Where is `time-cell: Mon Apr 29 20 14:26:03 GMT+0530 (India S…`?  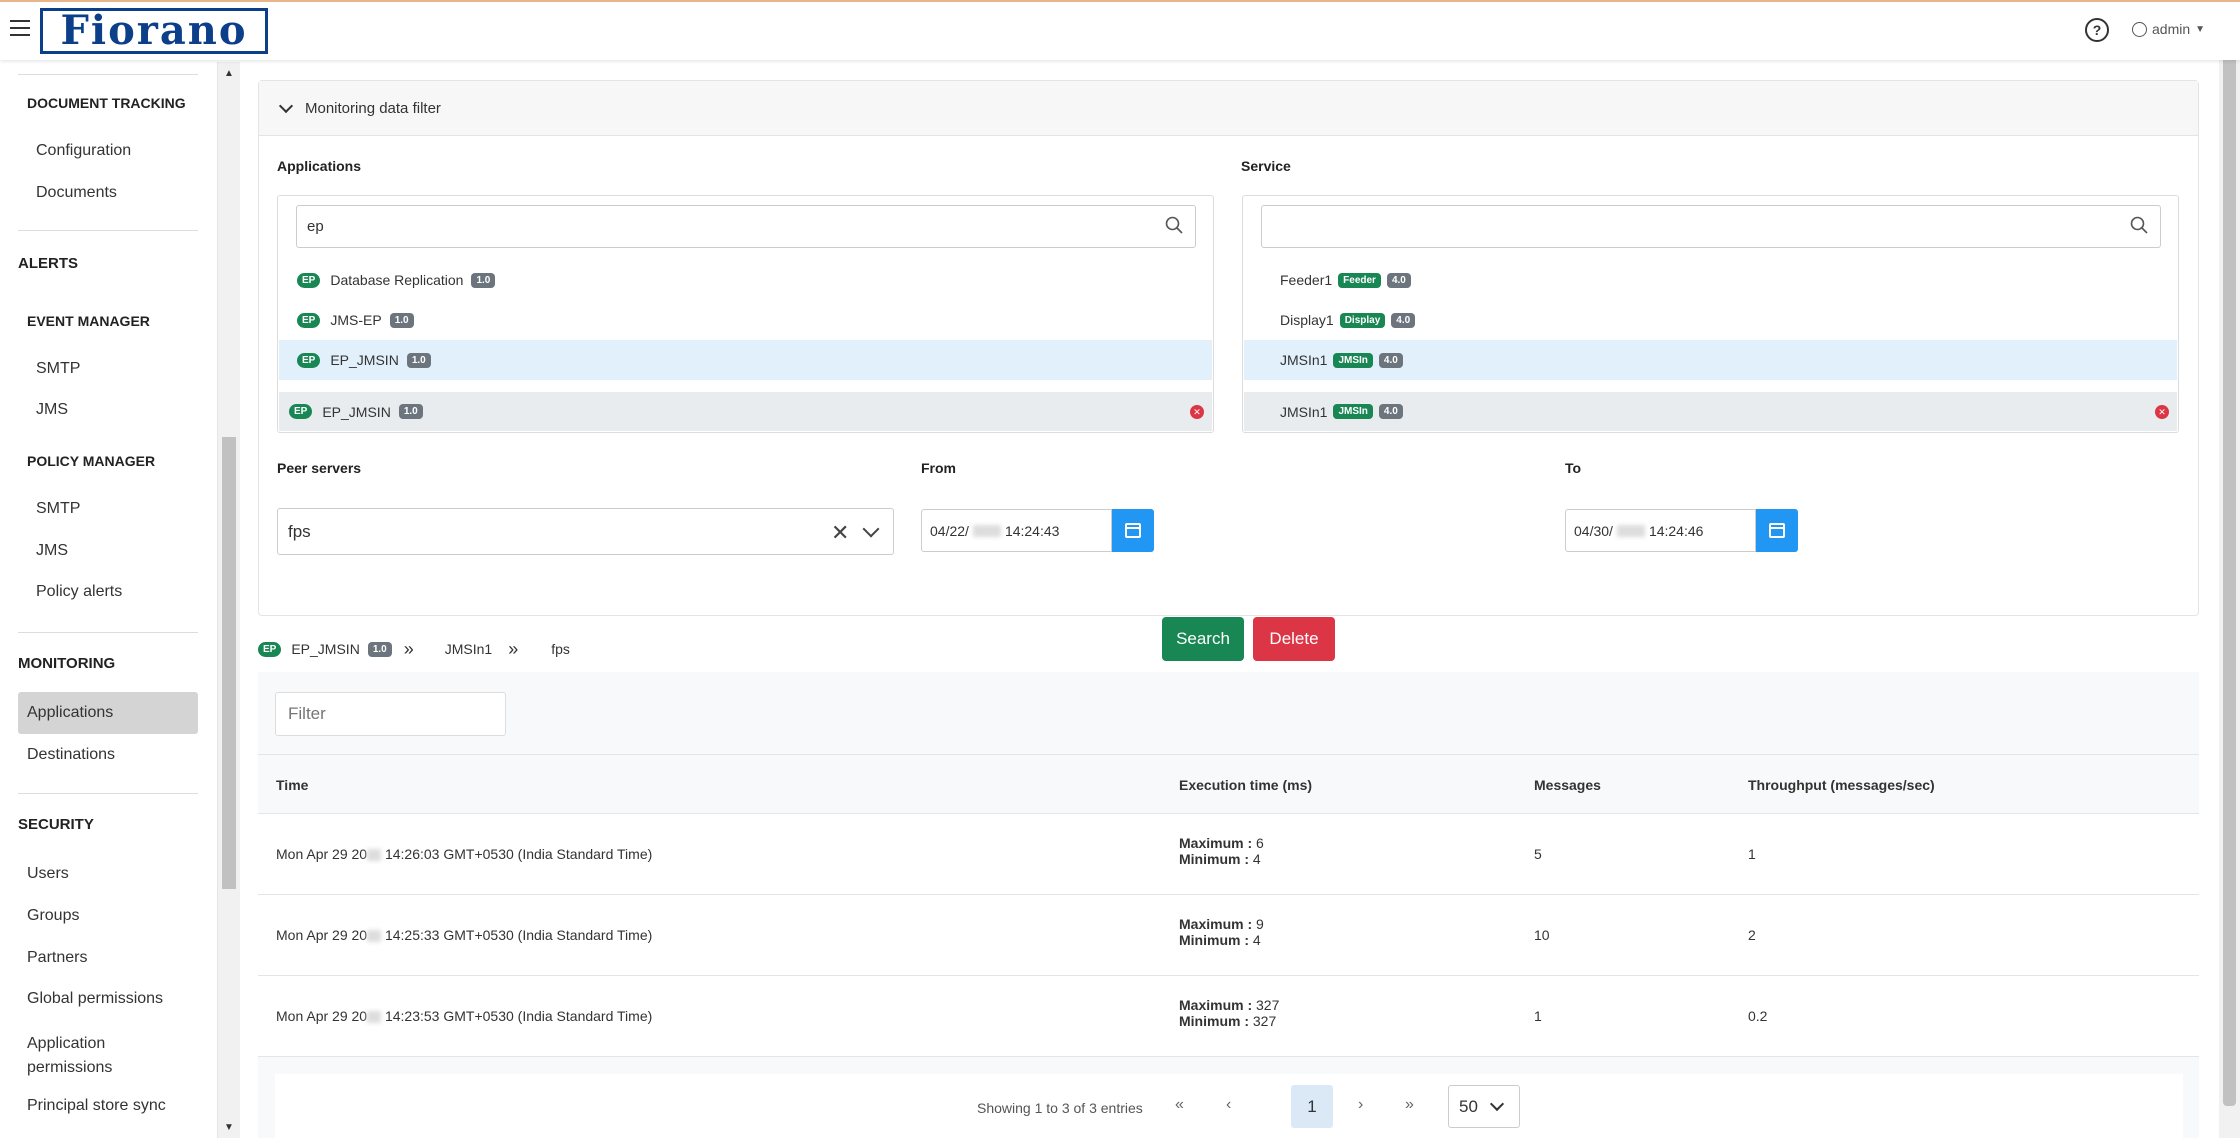 time-cell: Mon Apr 29 20 14:26:03 GMT+0530 (India S… is located at coordinates (464, 854).